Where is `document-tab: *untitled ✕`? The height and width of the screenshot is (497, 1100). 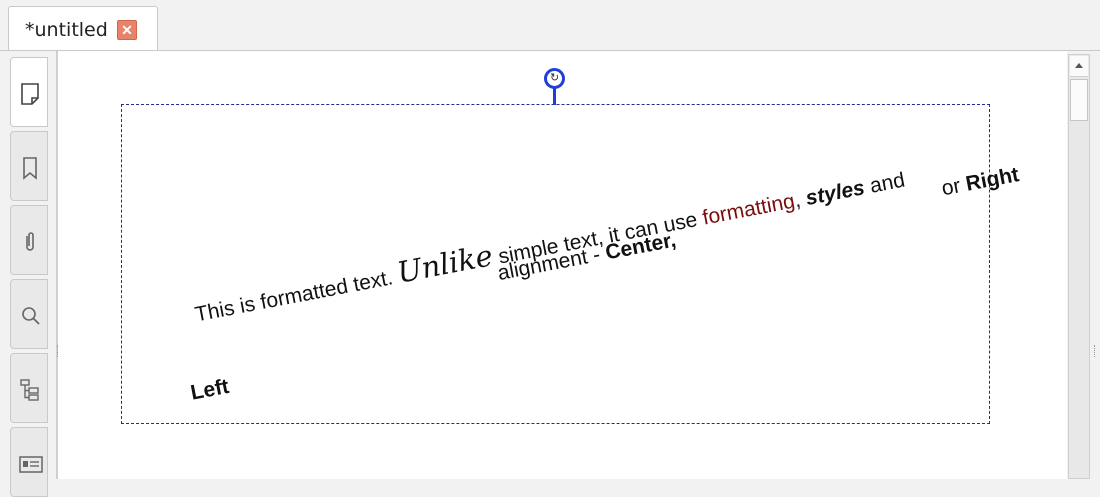 document-tab: *untitled ✕ is located at coordinates (83, 28).